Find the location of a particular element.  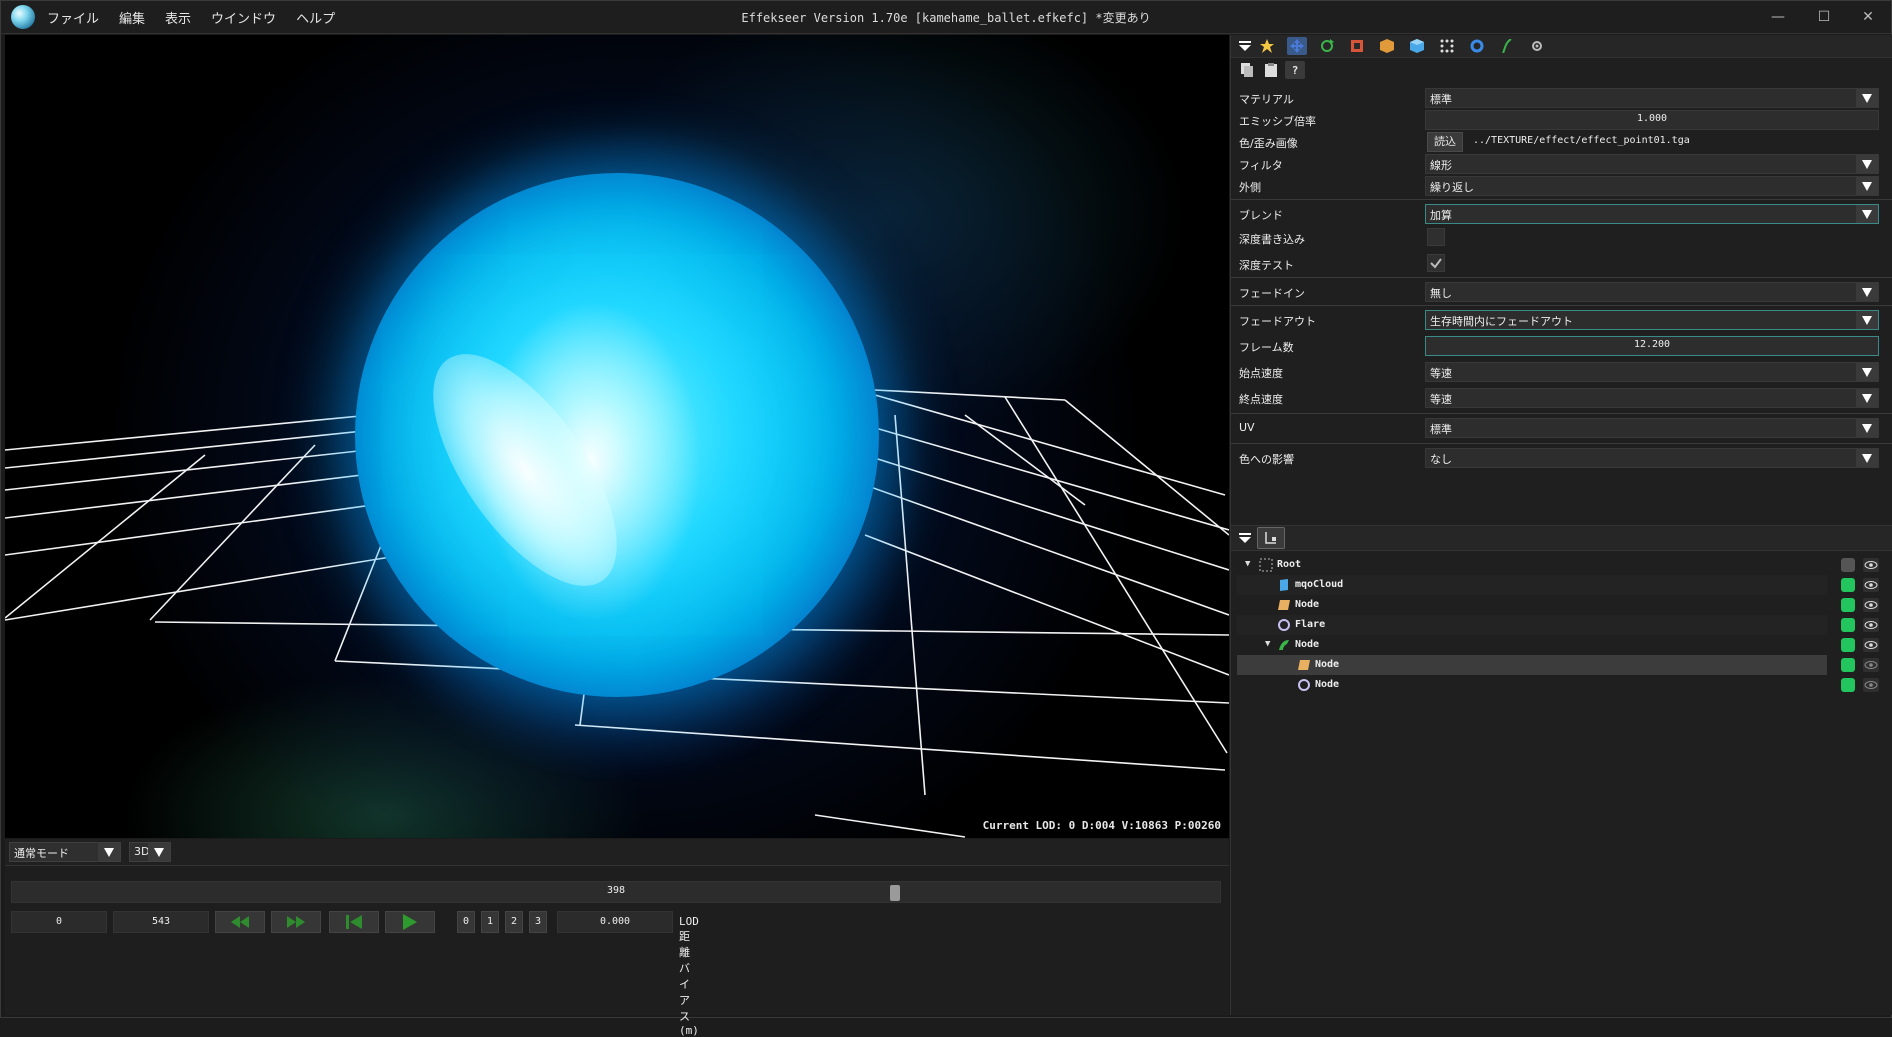

lod-1-button: 1 is located at coordinates (490, 922).